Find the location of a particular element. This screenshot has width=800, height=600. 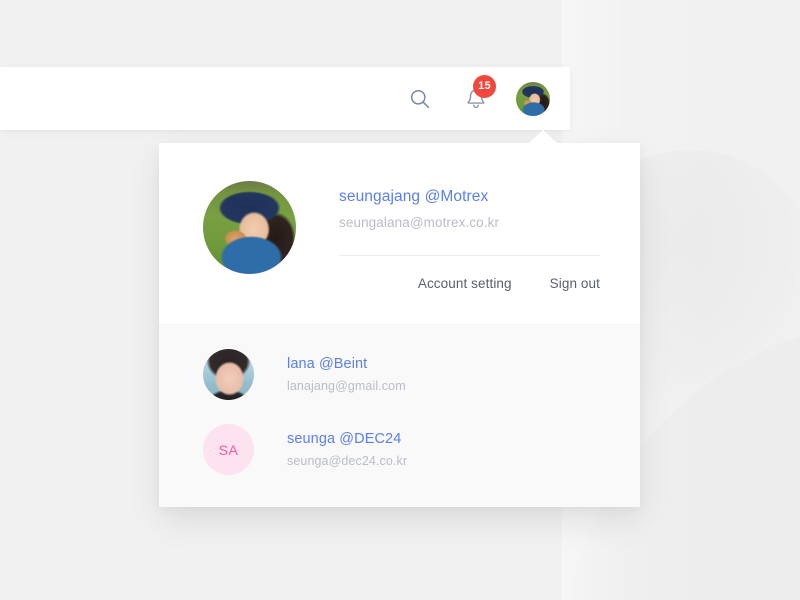

account-avatar is located at coordinates (228, 374).